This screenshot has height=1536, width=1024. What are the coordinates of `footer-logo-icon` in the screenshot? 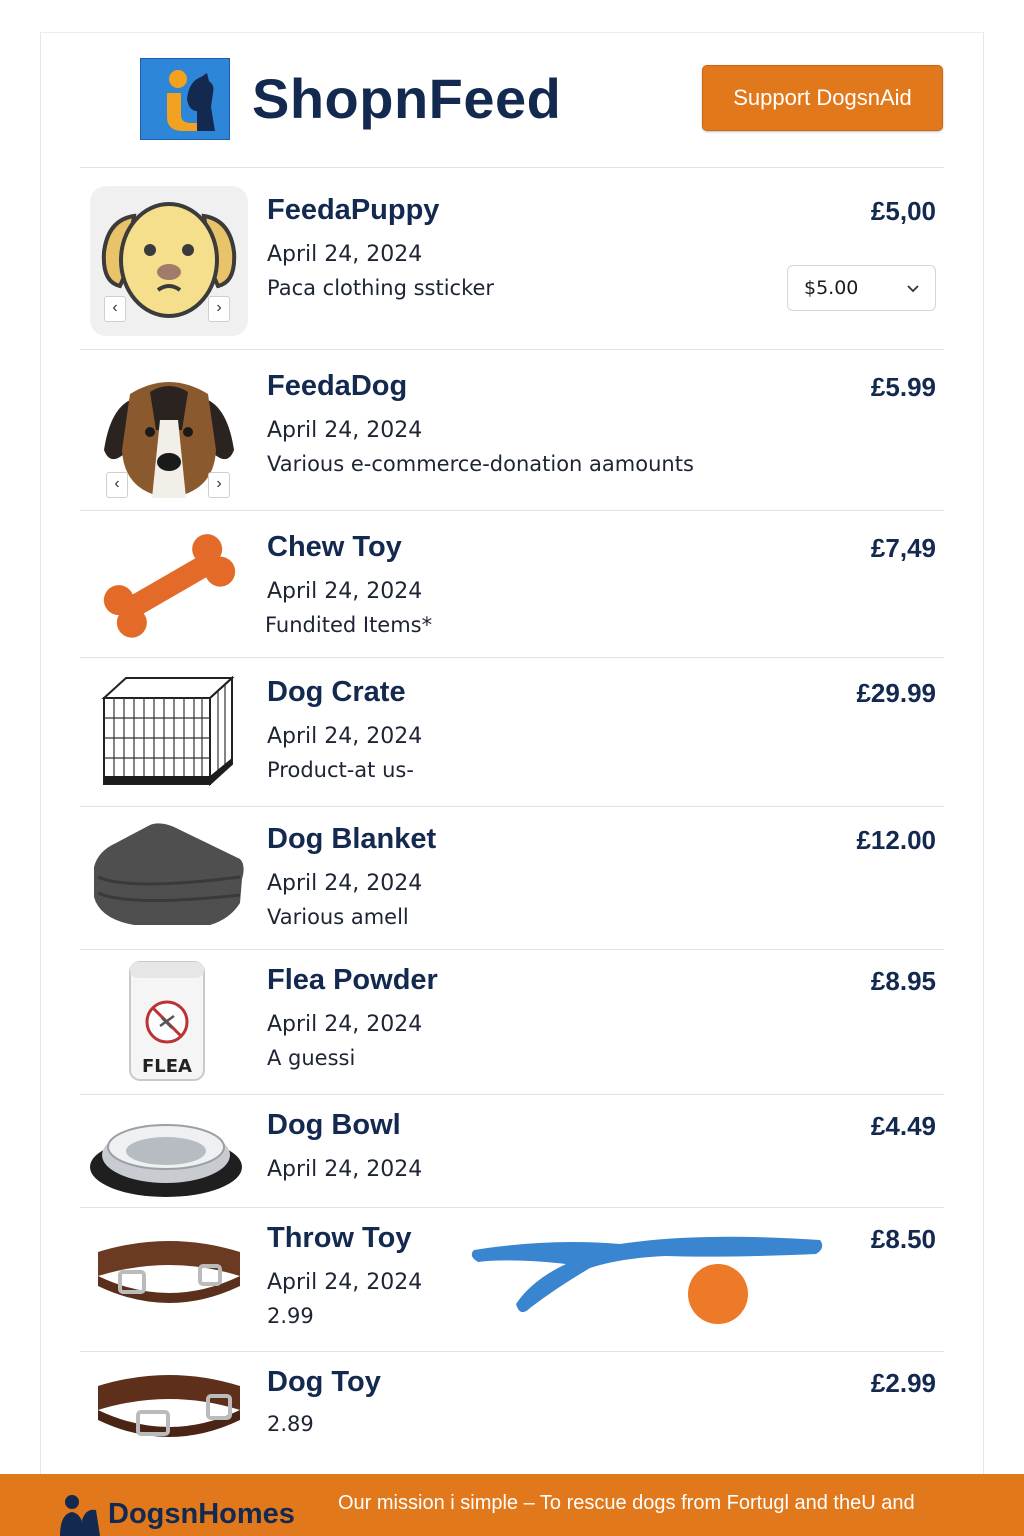 It's located at (80, 1515).